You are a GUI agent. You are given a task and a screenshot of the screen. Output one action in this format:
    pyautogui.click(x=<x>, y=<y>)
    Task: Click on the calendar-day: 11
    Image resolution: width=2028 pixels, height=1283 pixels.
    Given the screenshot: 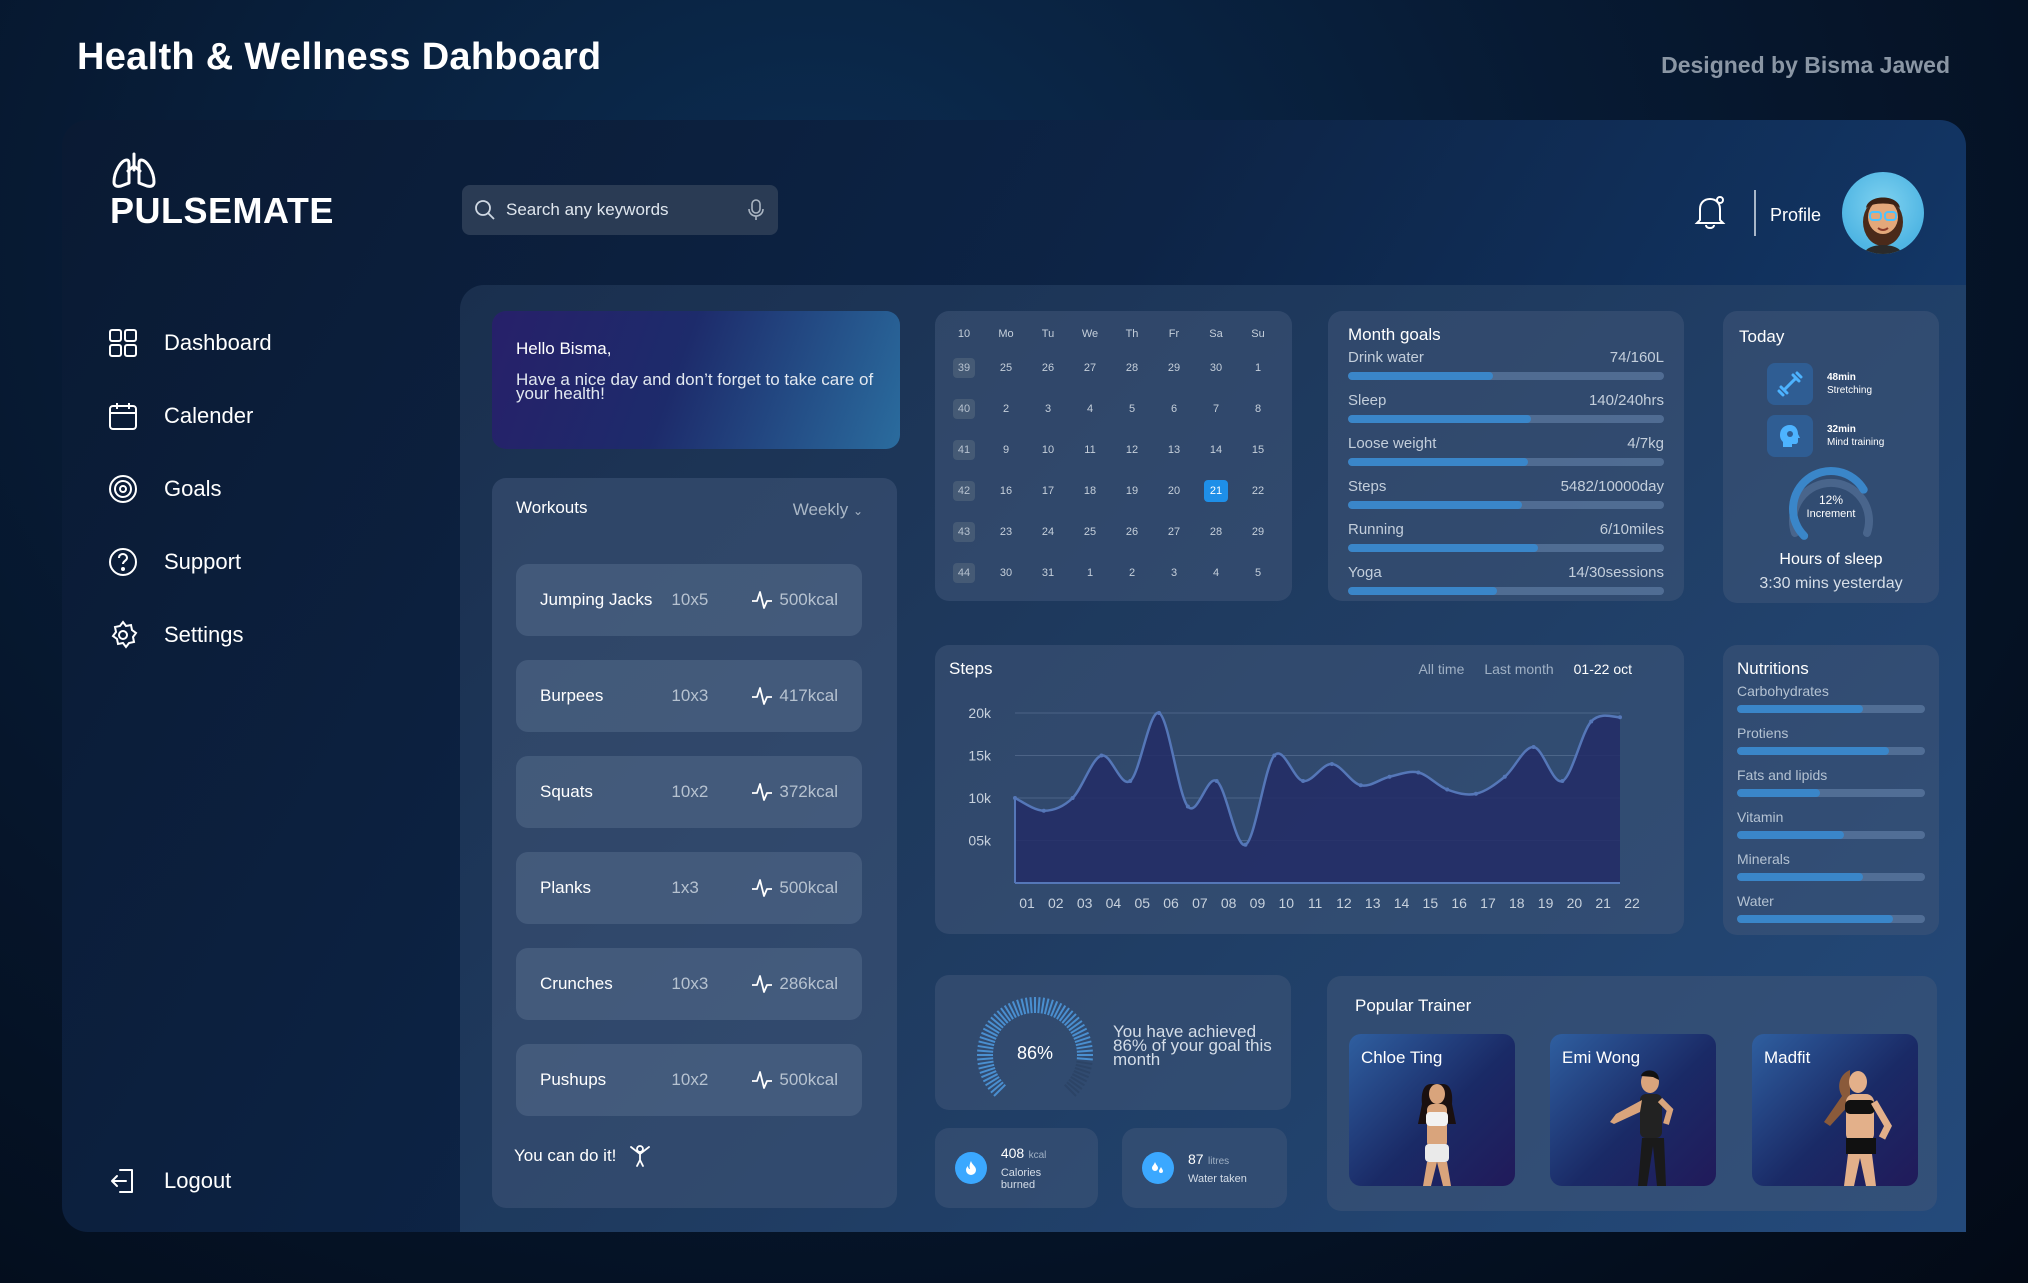 What is the action you would take?
    pyautogui.click(x=1090, y=449)
    